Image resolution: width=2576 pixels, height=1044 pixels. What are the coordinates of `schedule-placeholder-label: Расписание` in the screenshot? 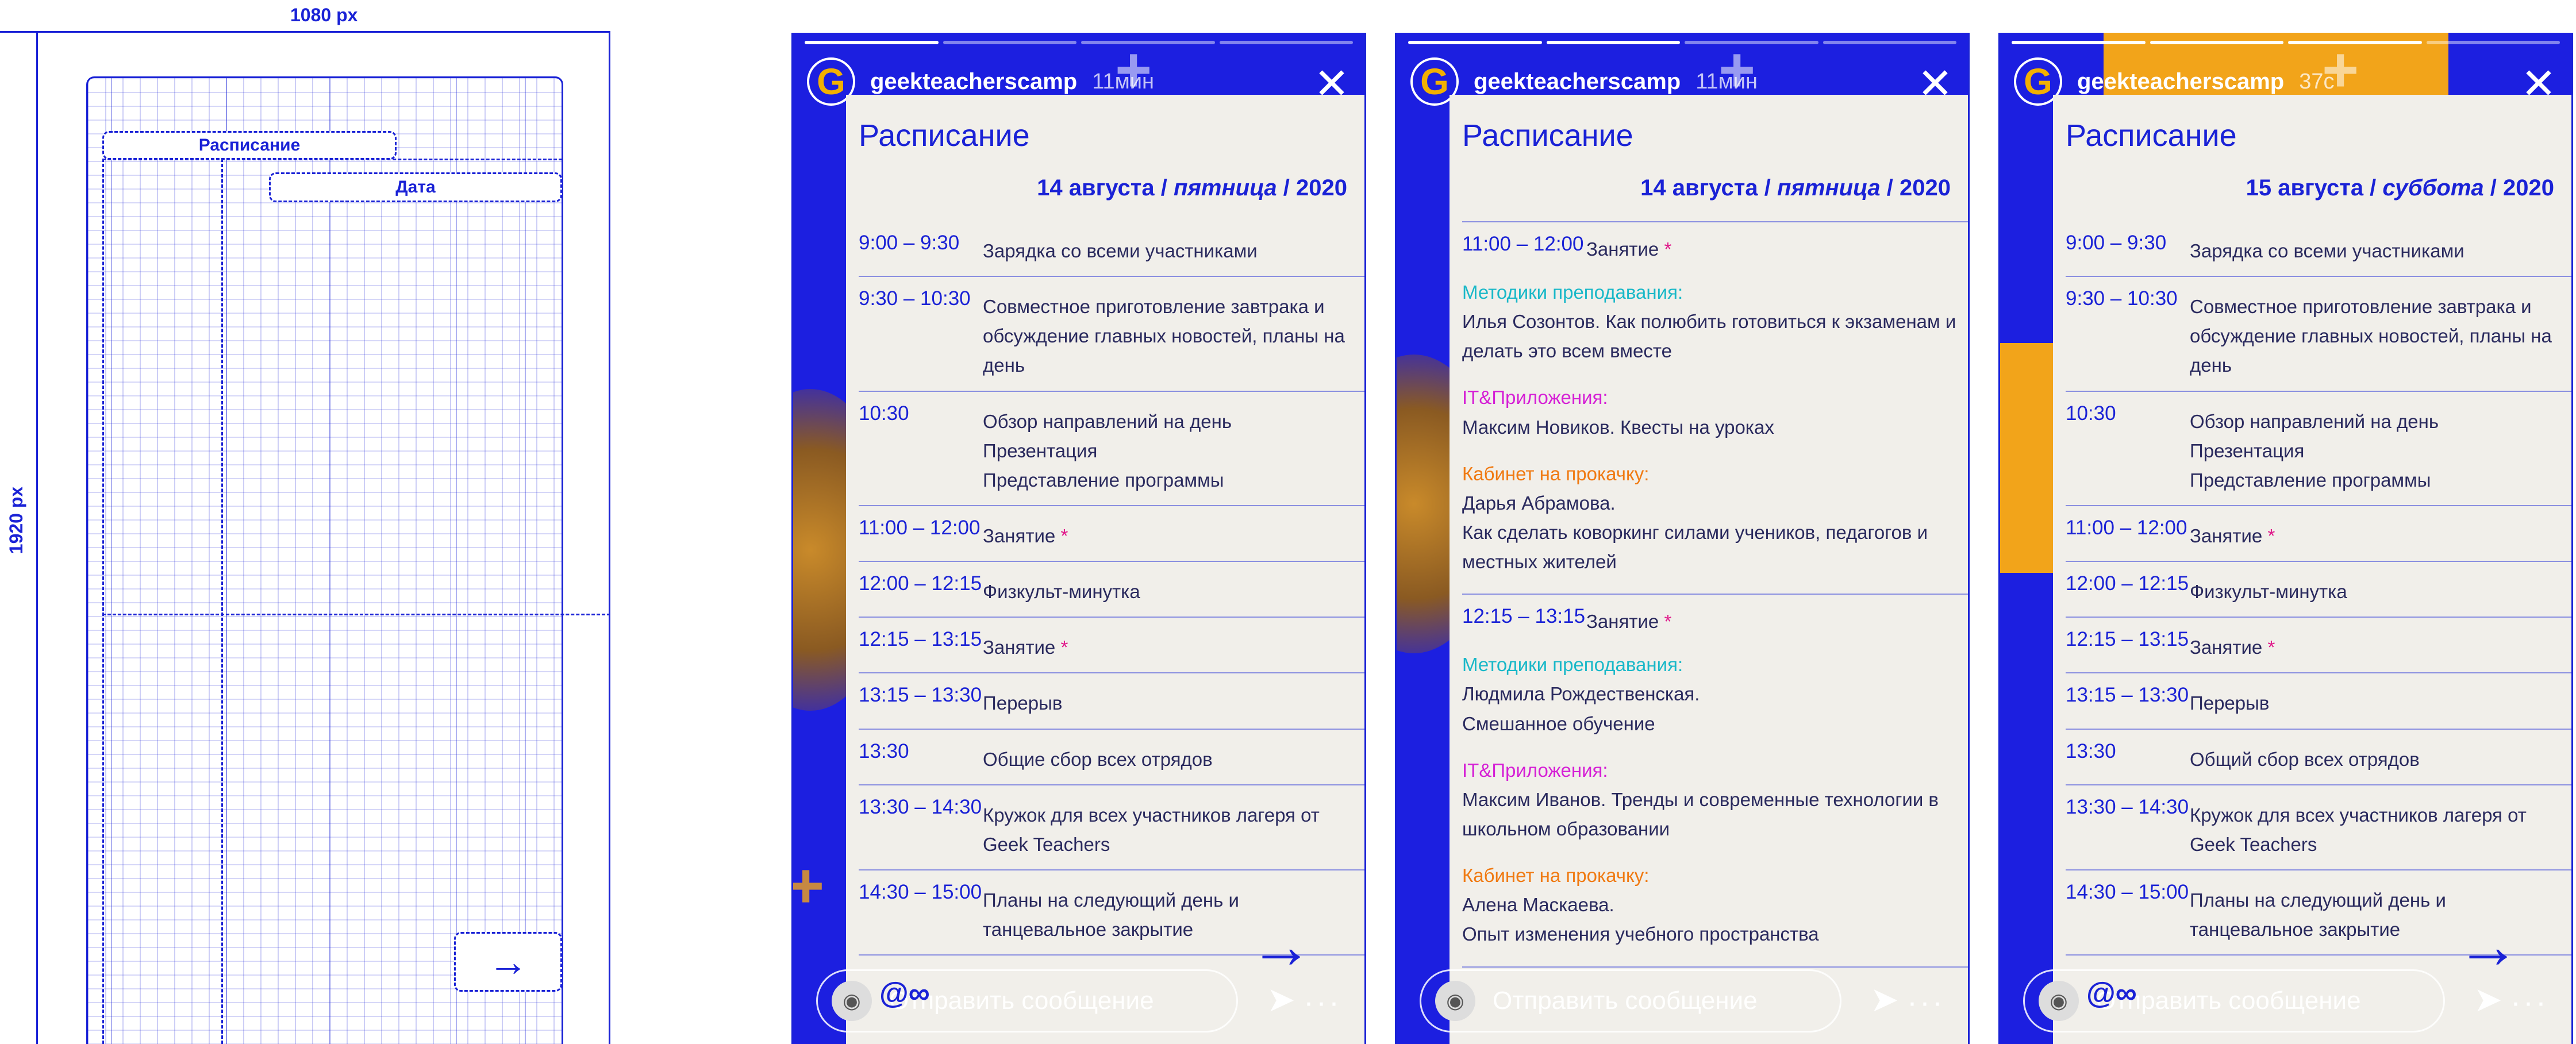 It's located at (249, 145).